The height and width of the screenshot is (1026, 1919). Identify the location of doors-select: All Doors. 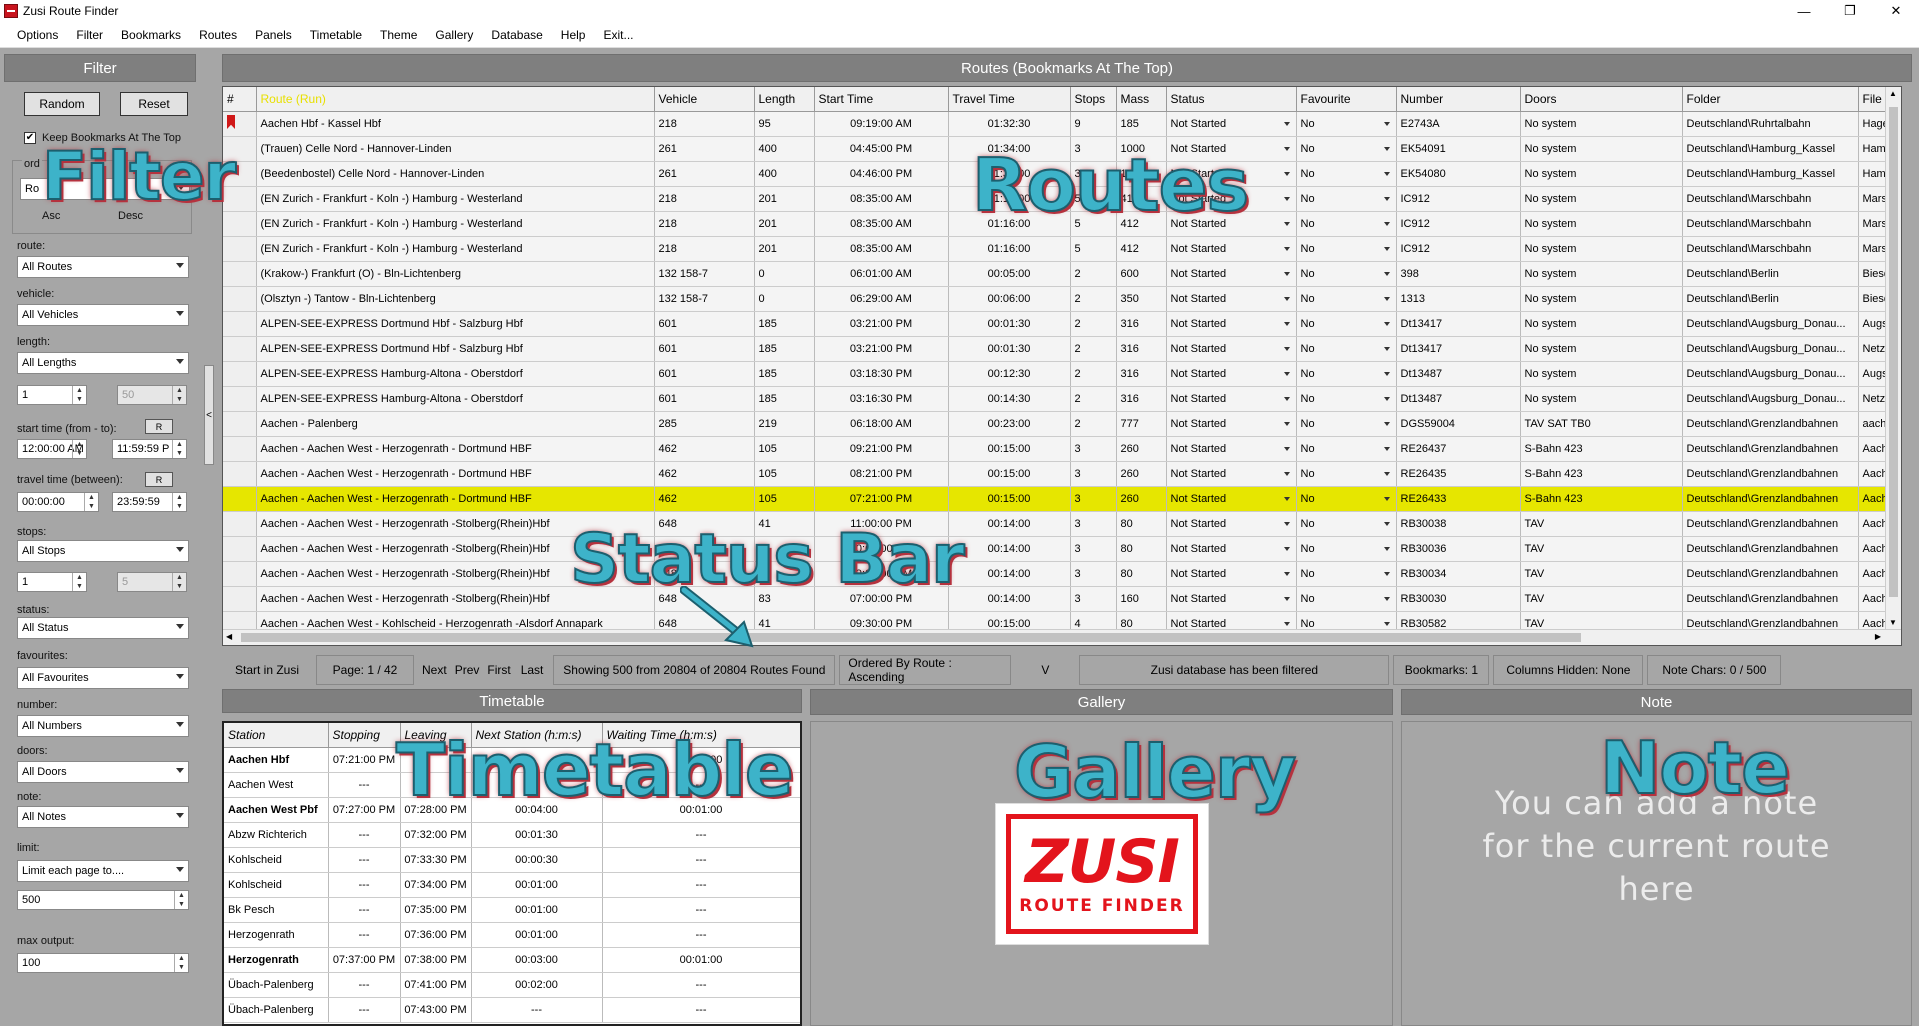
(103, 772).